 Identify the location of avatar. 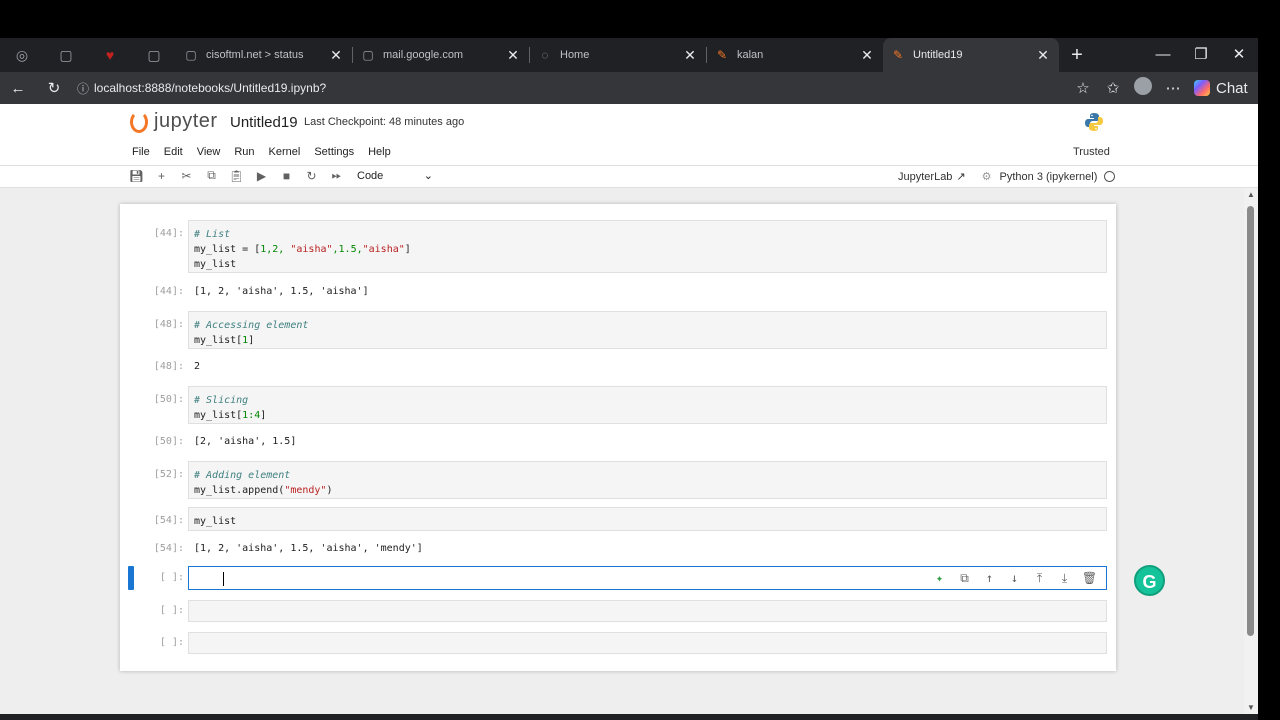
(1143, 86).